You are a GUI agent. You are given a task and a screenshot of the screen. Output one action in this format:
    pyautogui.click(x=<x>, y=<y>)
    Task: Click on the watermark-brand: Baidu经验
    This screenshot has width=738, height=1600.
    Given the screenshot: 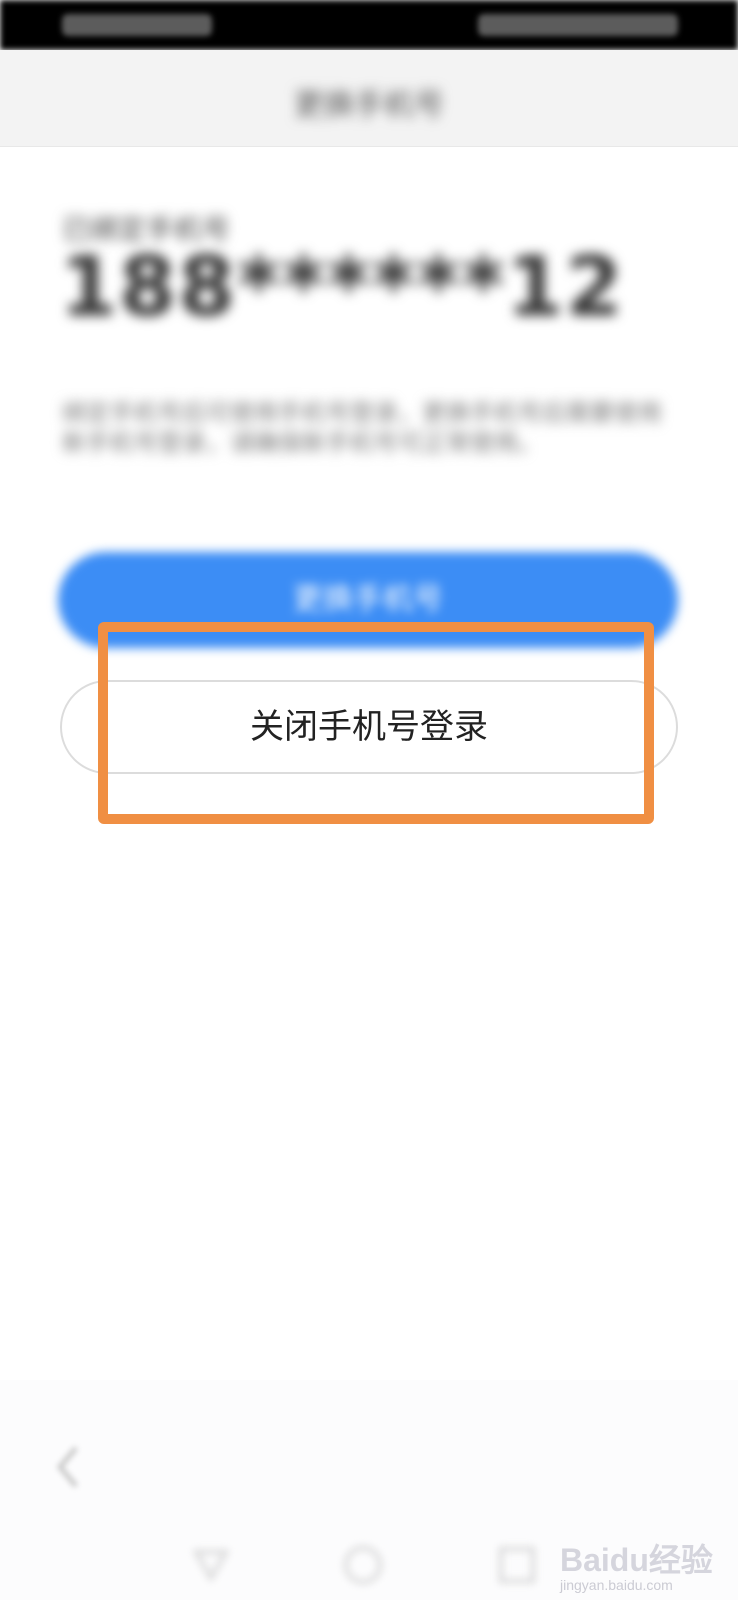 What is the action you would take?
    pyautogui.click(x=636, y=1560)
    